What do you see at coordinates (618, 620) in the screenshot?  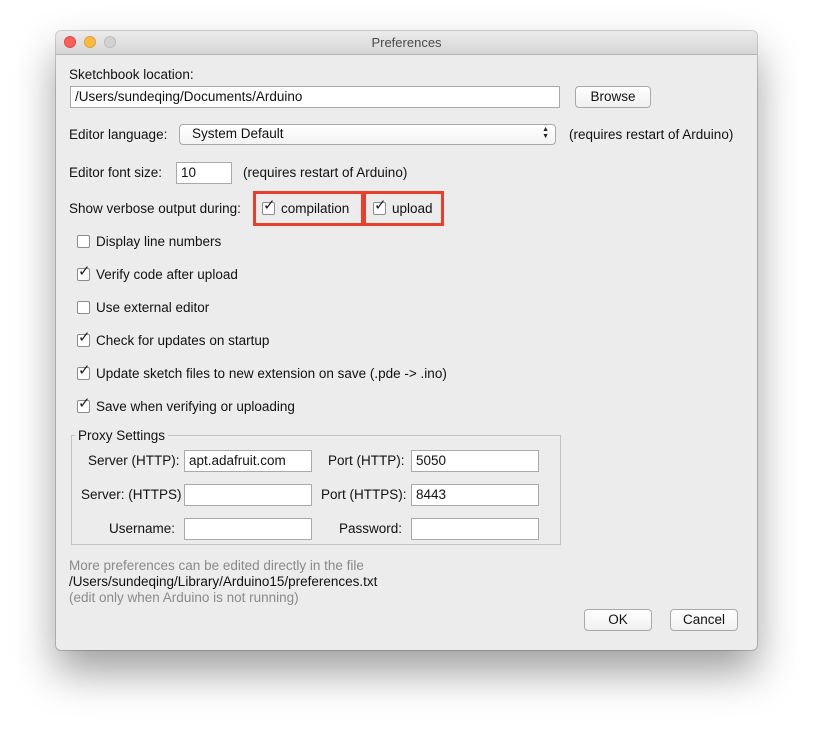 I see `ok-button: OK` at bounding box center [618, 620].